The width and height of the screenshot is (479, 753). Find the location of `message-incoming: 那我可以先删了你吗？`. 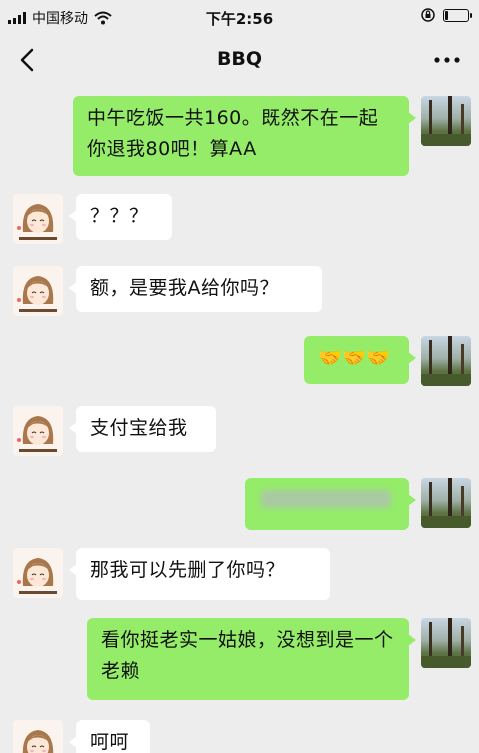

message-incoming: 那我可以先删了你吗？ is located at coordinates (239, 576).